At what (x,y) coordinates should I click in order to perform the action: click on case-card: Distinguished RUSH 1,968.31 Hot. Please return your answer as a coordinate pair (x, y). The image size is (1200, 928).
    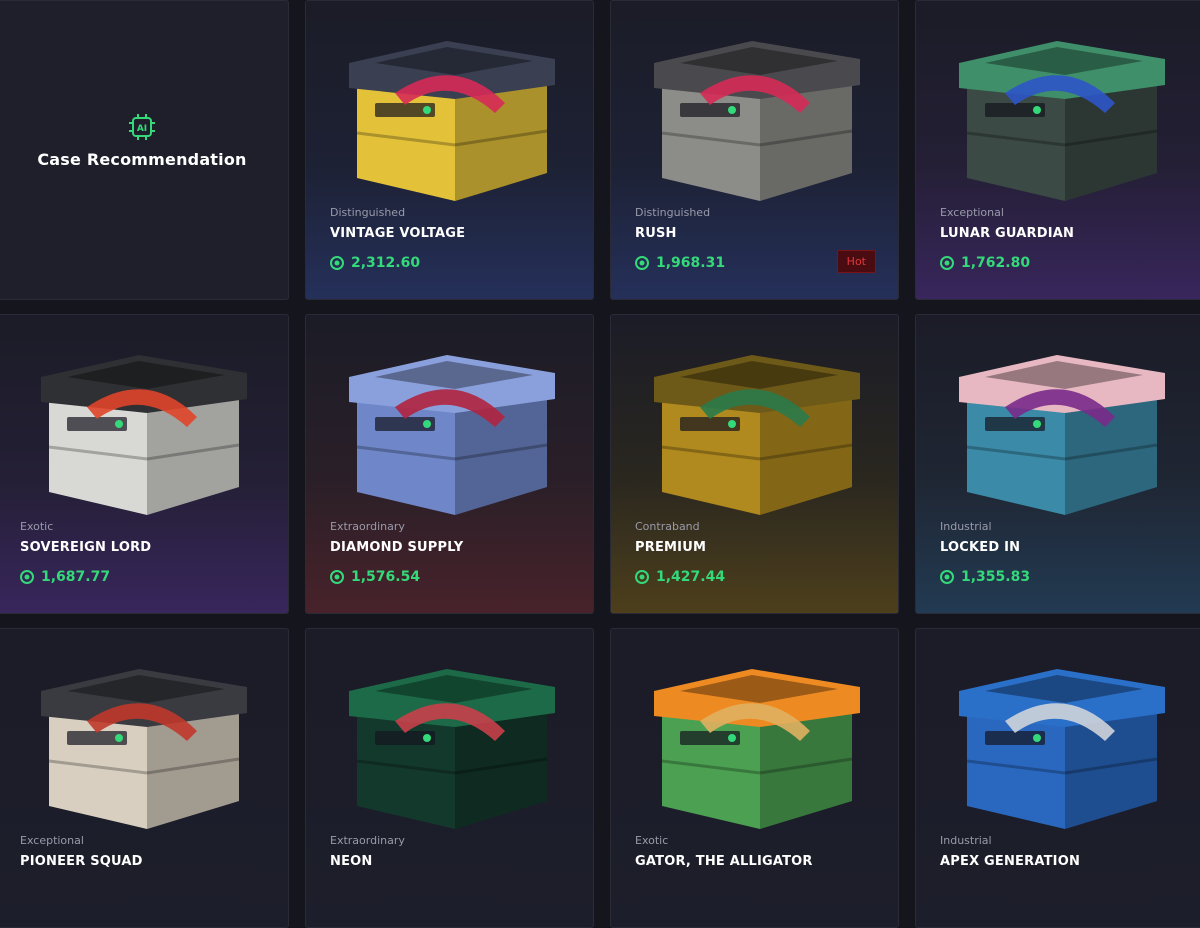
    Looking at the image, I should click on (754, 150).